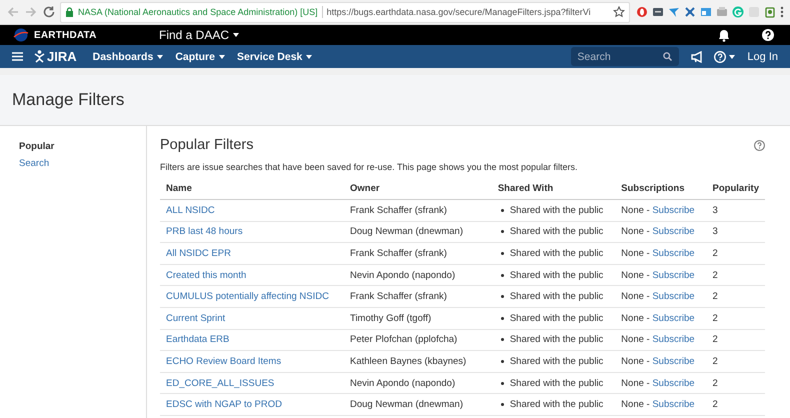  Describe the element at coordinates (725, 56) in the screenshot. I see `help-menu` at that location.